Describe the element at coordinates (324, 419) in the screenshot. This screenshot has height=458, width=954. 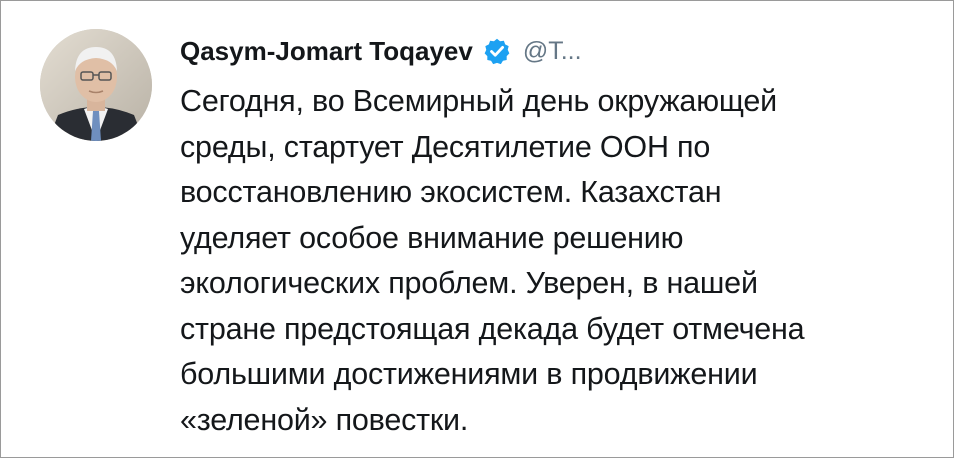
I see `tweet-text-line: «зеленой» повестки.` at that location.